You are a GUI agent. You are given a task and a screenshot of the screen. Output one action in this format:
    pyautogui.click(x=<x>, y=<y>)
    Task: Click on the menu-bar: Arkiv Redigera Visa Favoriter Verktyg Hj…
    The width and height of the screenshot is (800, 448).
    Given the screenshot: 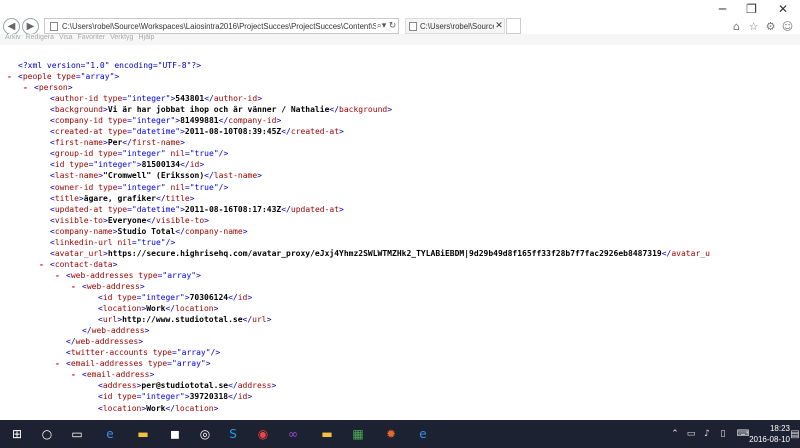 What is the action you would take?
    pyautogui.click(x=400, y=39)
    